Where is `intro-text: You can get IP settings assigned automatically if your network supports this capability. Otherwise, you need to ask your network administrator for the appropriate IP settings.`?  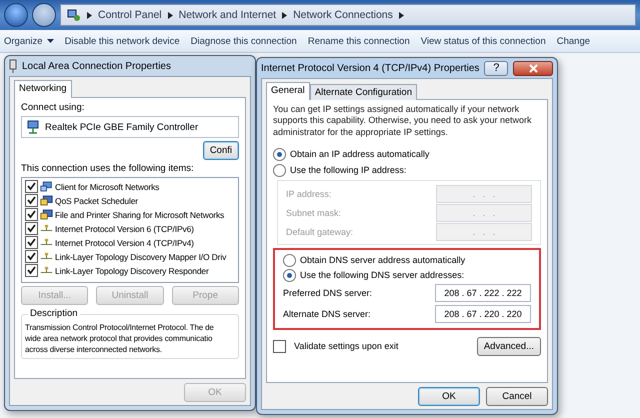
intro-text: You can get IP settings assigned automatically if your network supports this capability. Otherwise, you need to ask your network administrator for the appropriate IP settings. is located at coordinates (402, 121).